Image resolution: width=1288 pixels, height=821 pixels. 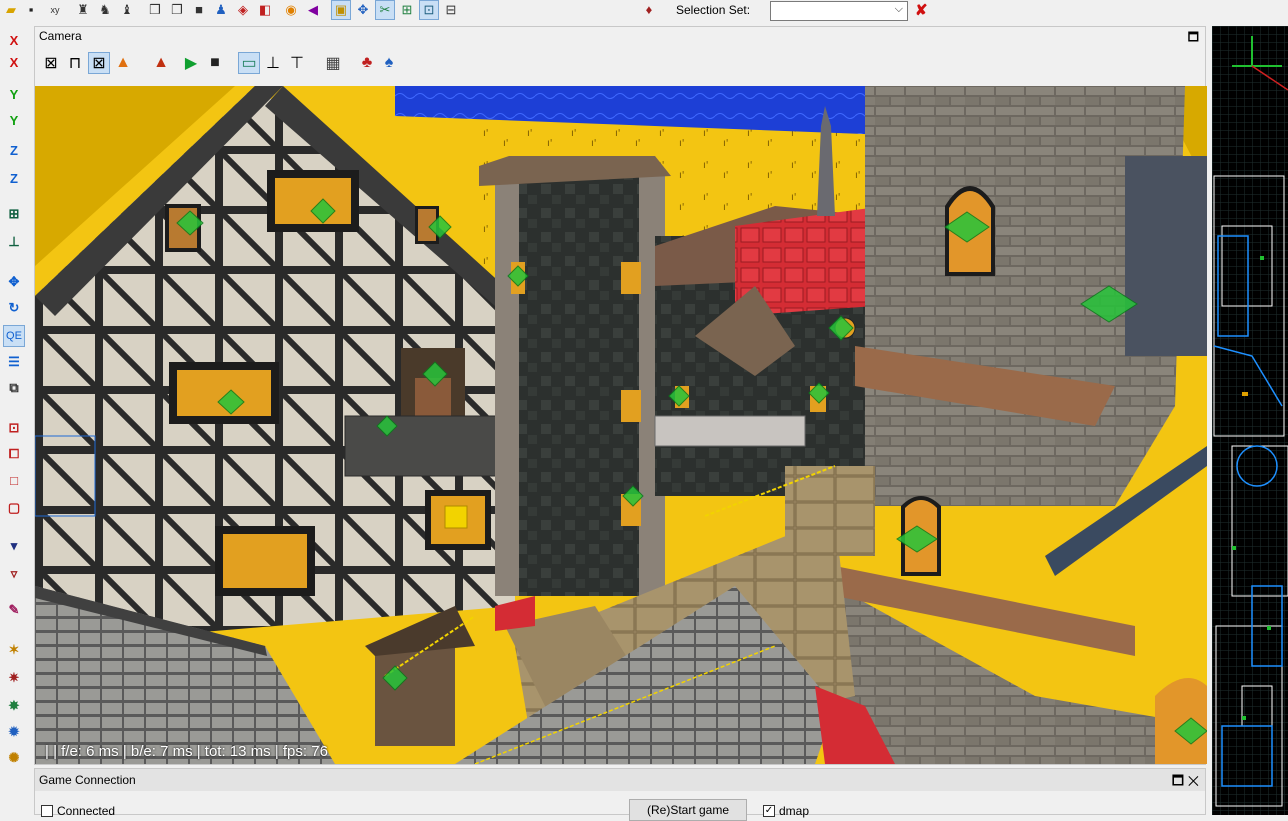 What do you see at coordinates (14, 546) in the screenshot?
I see `select-touching-icon: ▾` at bounding box center [14, 546].